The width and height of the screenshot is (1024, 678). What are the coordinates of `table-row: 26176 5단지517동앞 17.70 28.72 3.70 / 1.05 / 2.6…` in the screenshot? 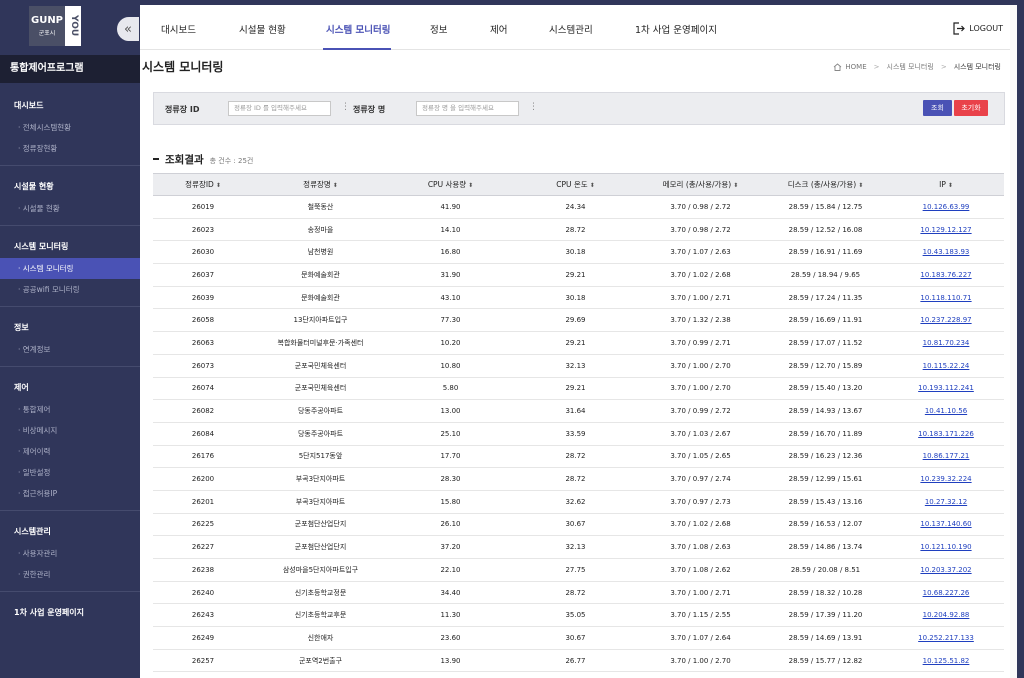 It's located at (578, 457).